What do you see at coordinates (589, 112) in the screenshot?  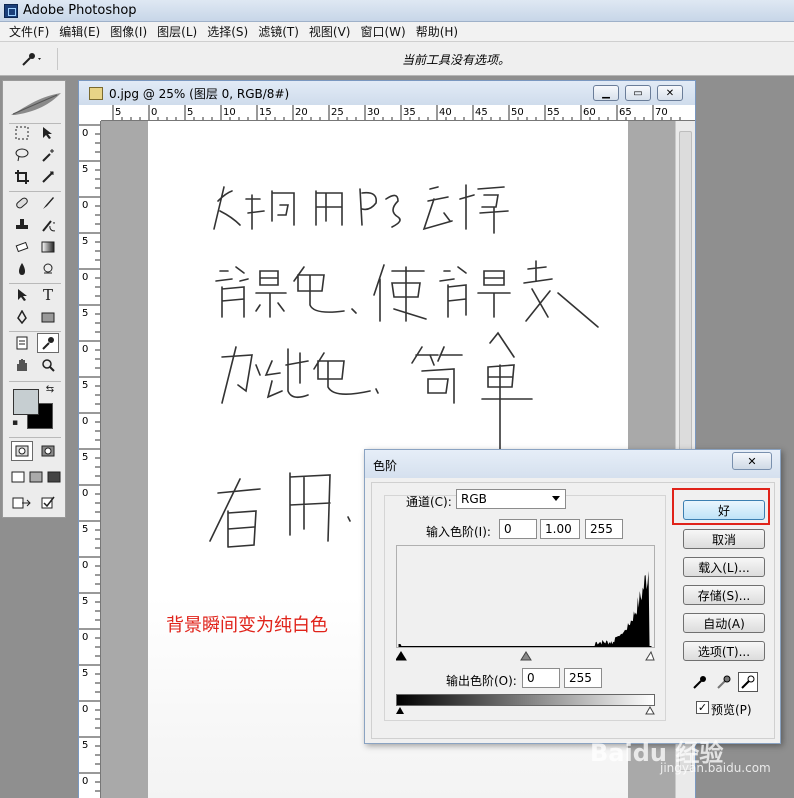 I see `ruler-label: 60` at bounding box center [589, 112].